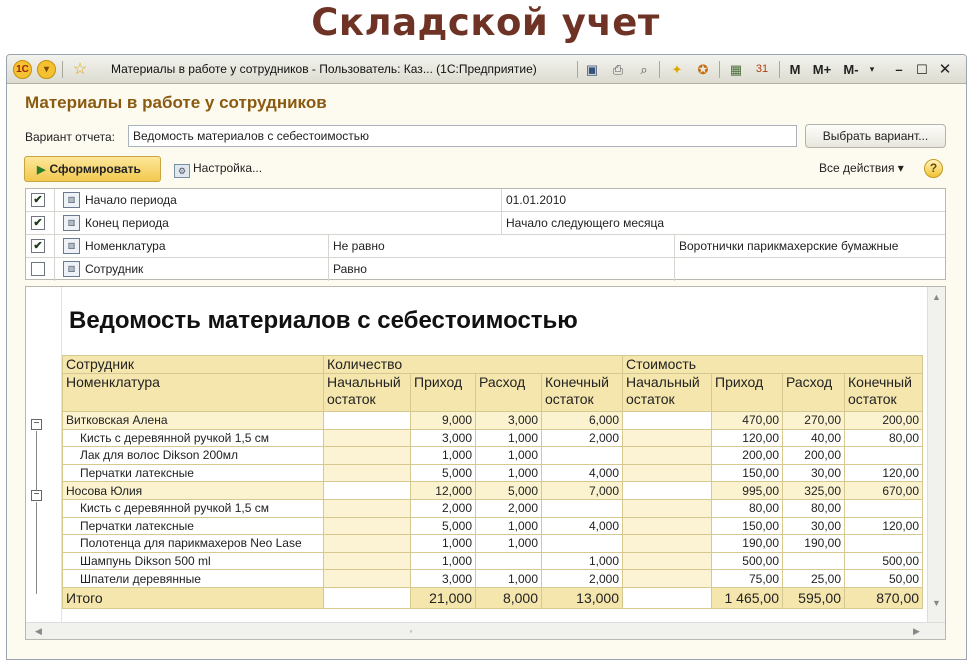  Describe the element at coordinates (71, 200) in the screenshot. I see `period-icon: ▥` at that location.